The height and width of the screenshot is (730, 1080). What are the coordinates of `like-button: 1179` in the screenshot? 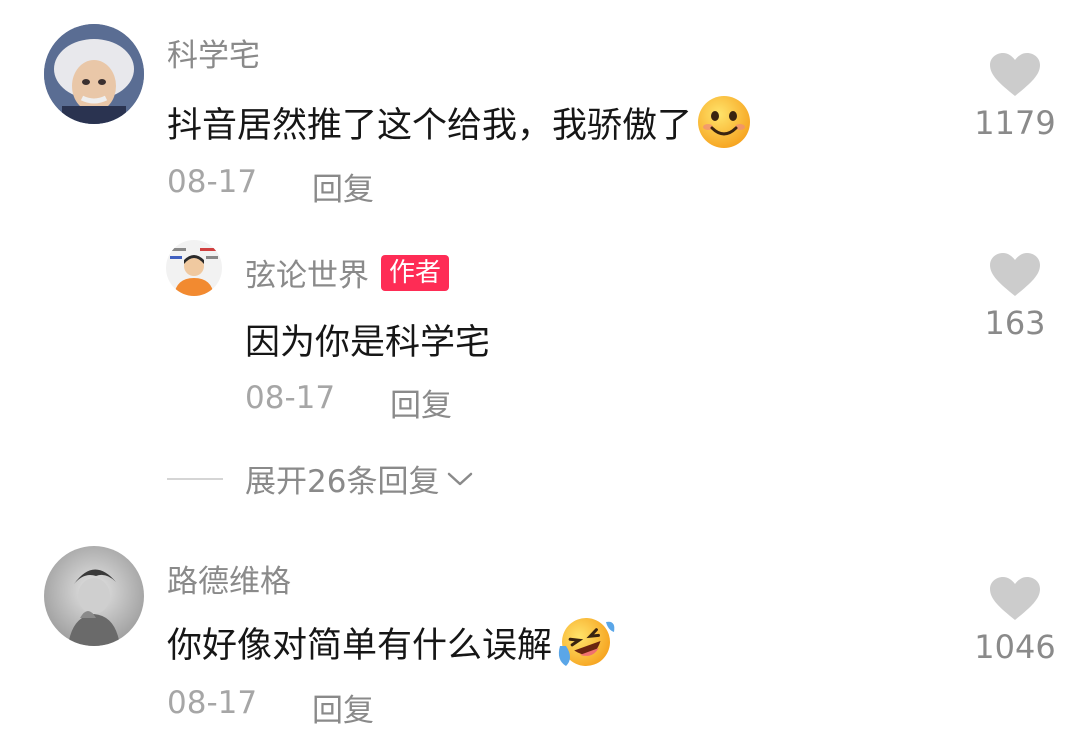 It's located at (1015, 97).